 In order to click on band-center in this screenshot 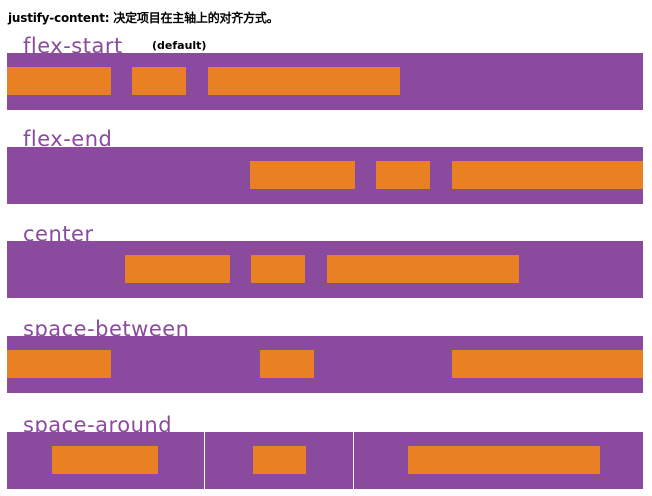, I will do `click(325, 269)`.